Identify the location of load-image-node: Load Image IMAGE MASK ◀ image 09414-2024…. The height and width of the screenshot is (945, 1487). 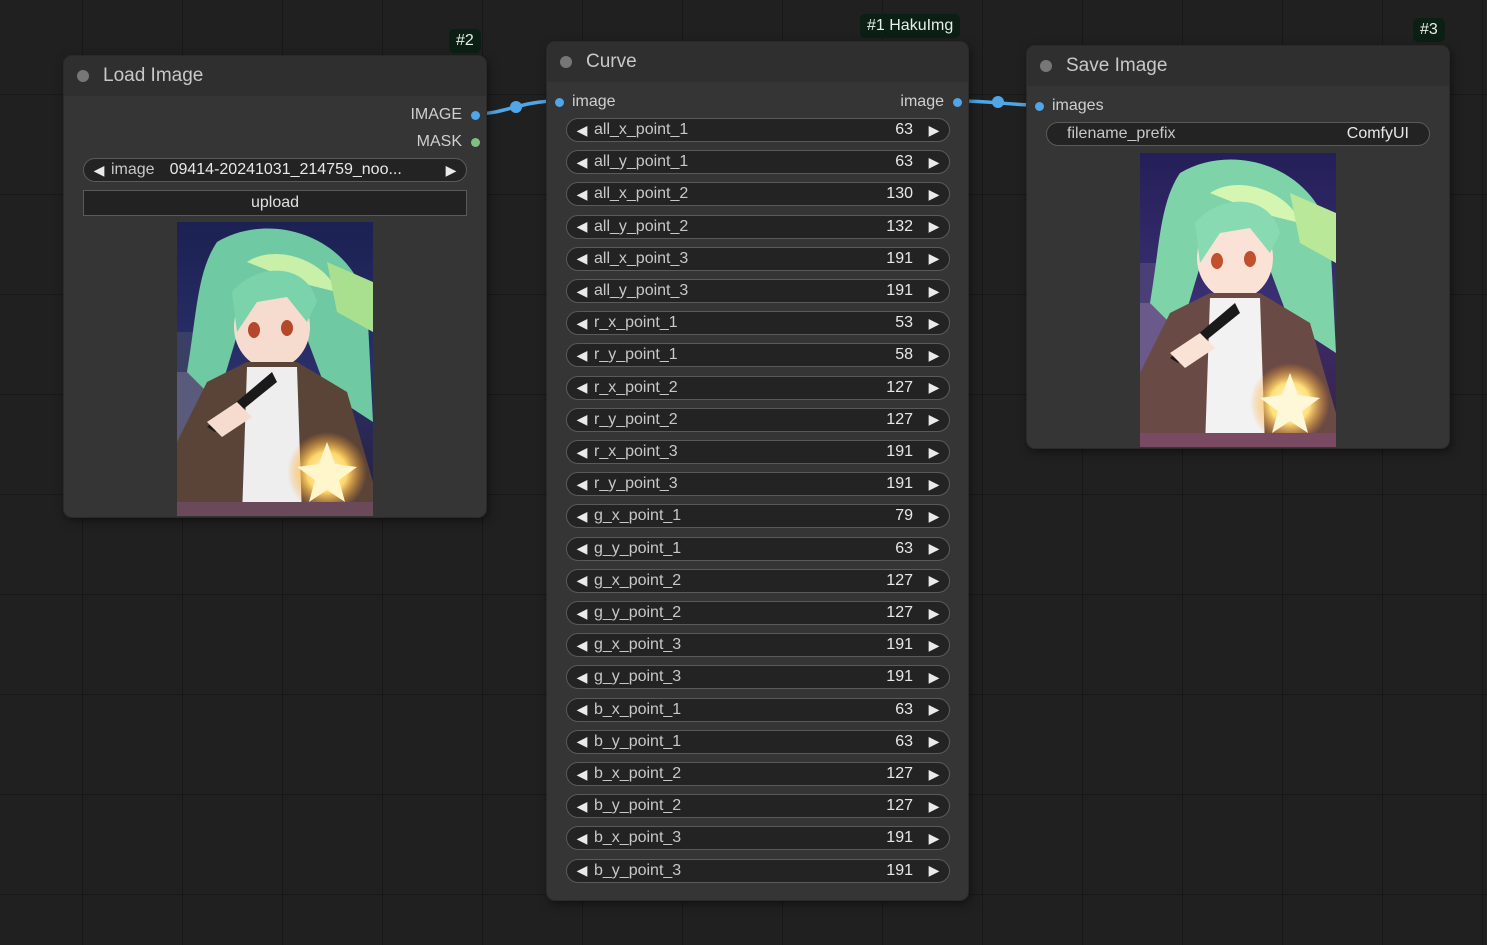
(275, 286).